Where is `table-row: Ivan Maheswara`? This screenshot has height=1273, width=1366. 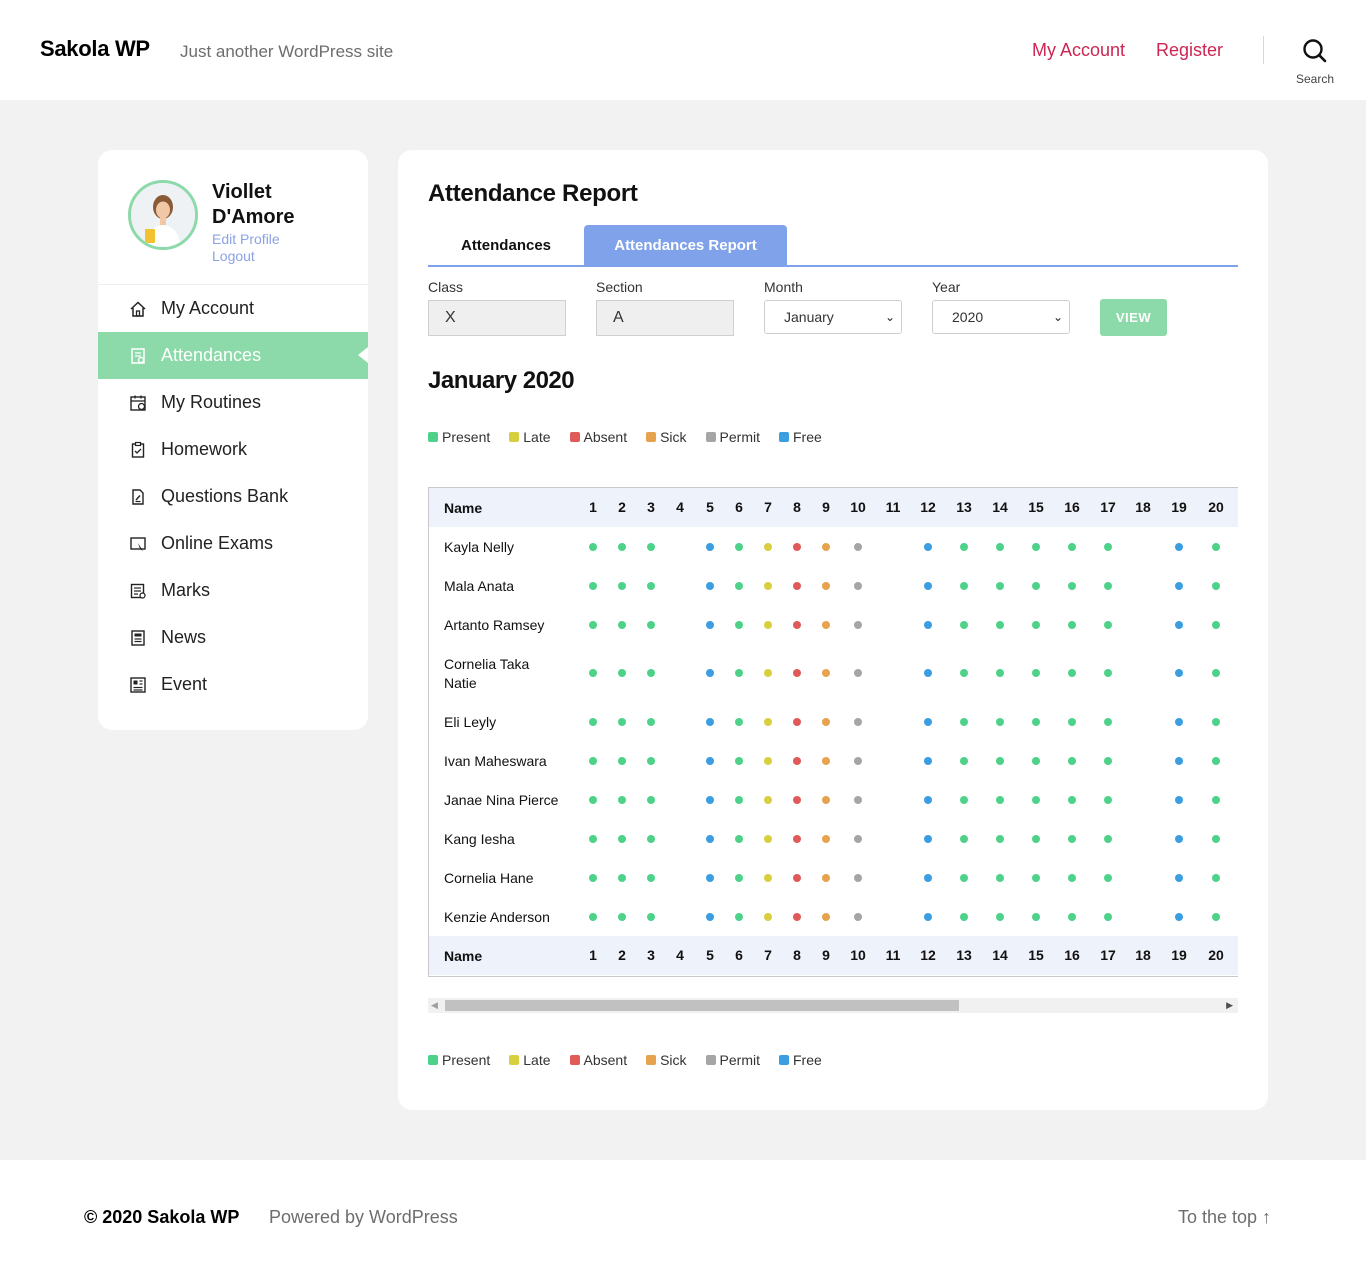
table-row: Ivan Maheswara is located at coordinates (833, 760).